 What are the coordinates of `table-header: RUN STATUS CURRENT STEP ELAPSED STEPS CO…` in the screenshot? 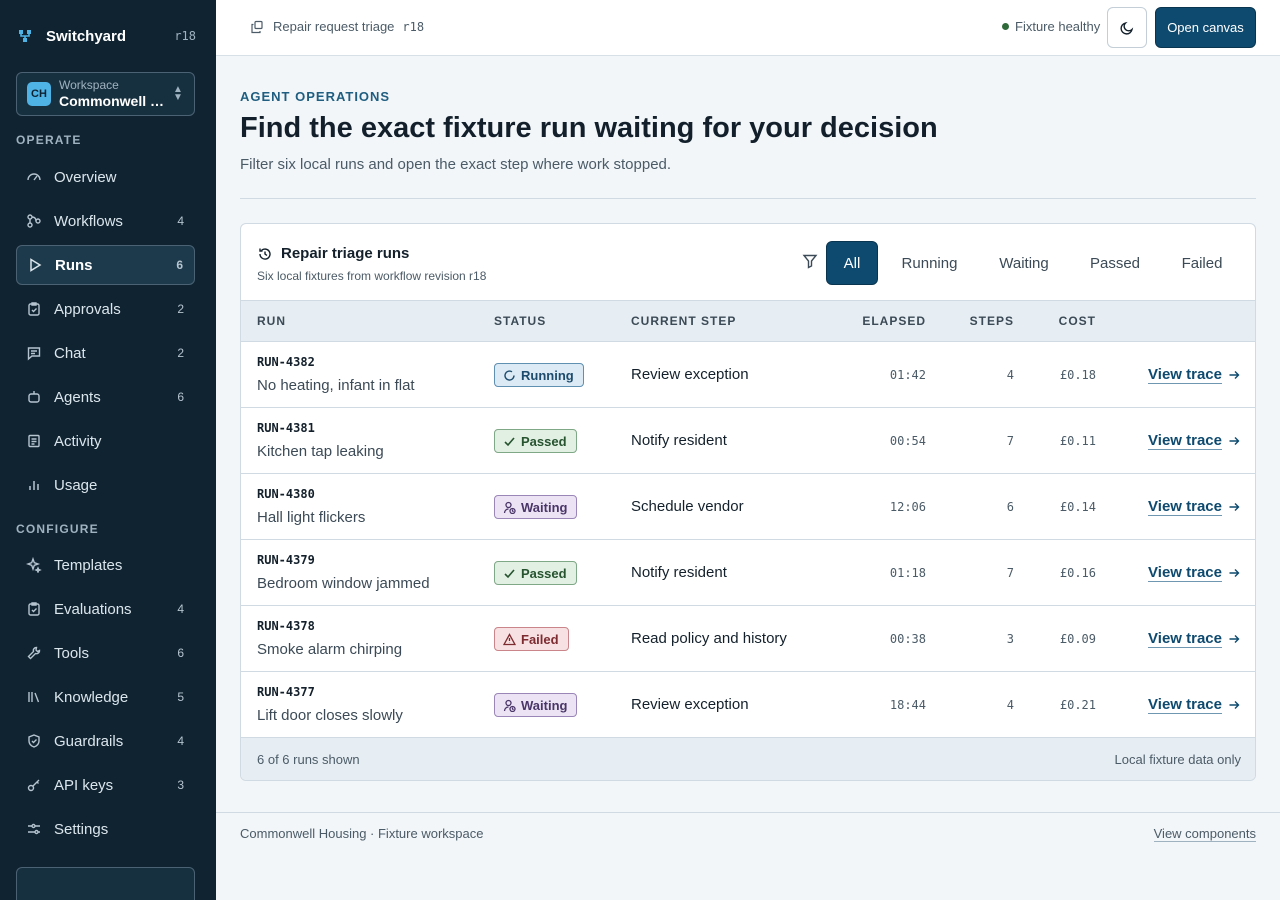 It's located at (748, 321).